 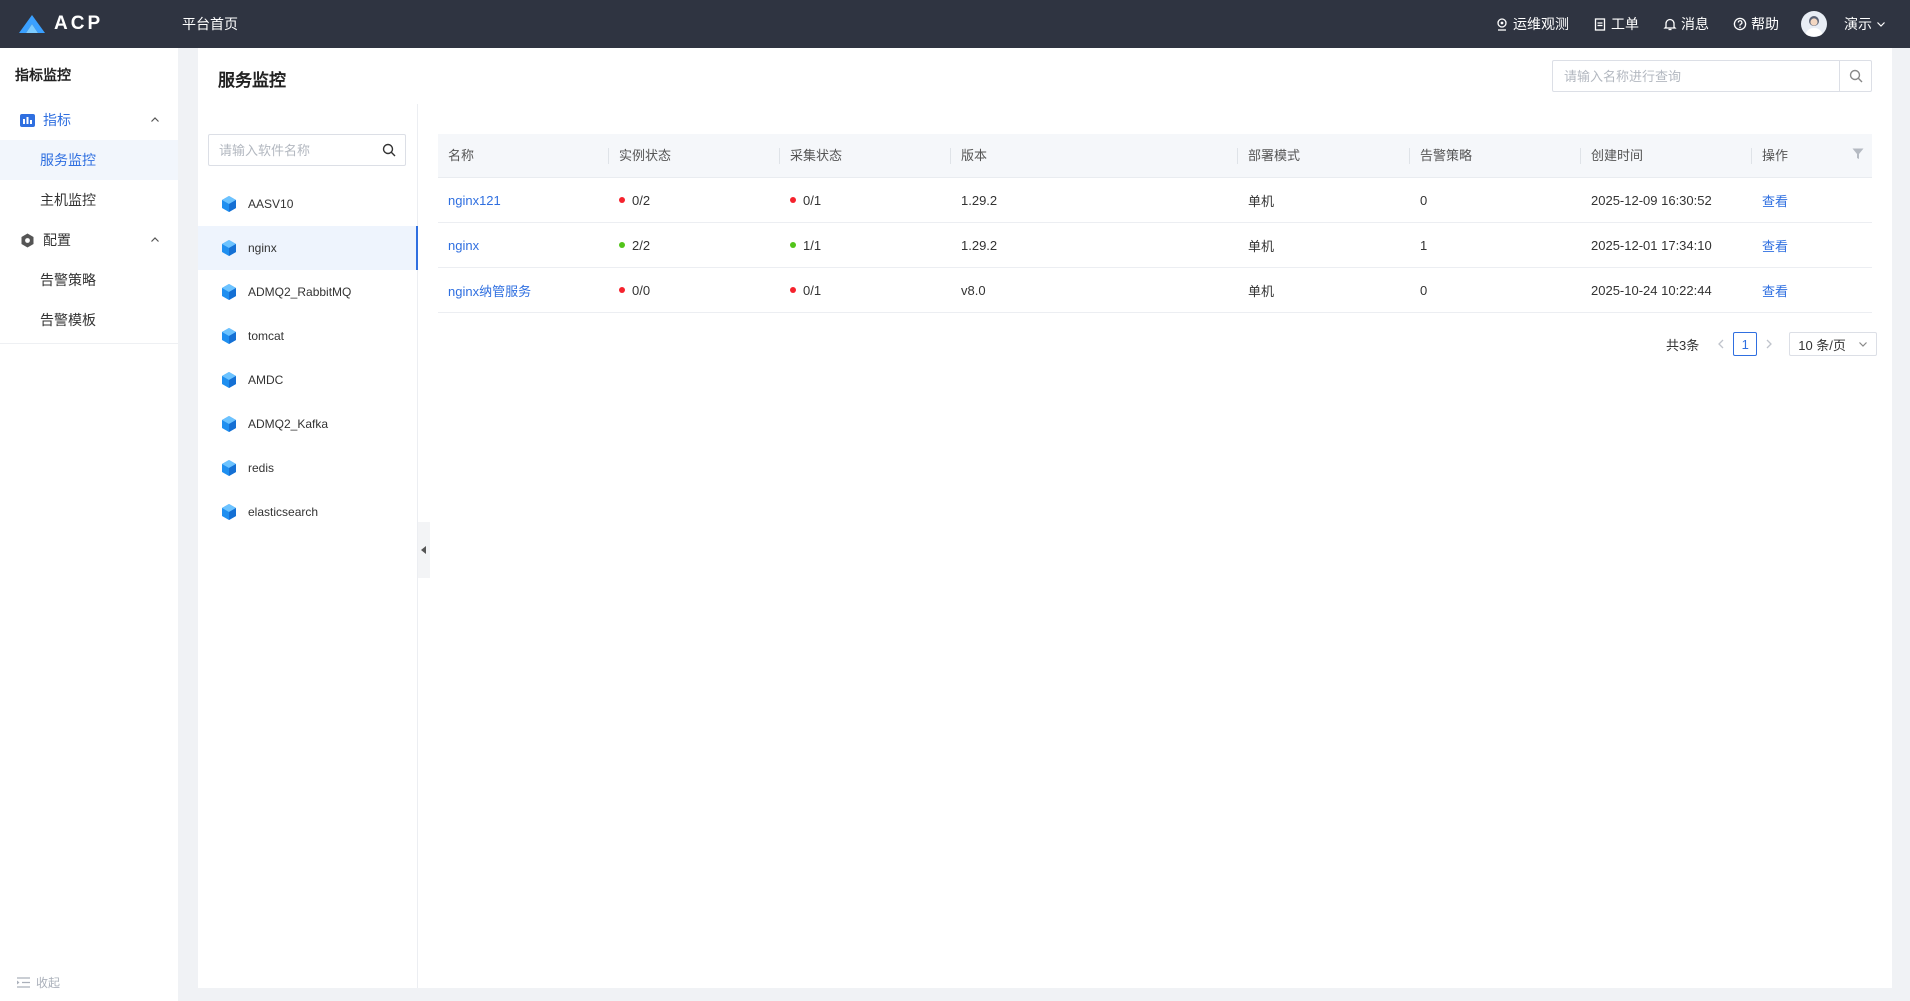 What do you see at coordinates (48, 983) in the screenshot?
I see `collapse-label: 收起` at bounding box center [48, 983].